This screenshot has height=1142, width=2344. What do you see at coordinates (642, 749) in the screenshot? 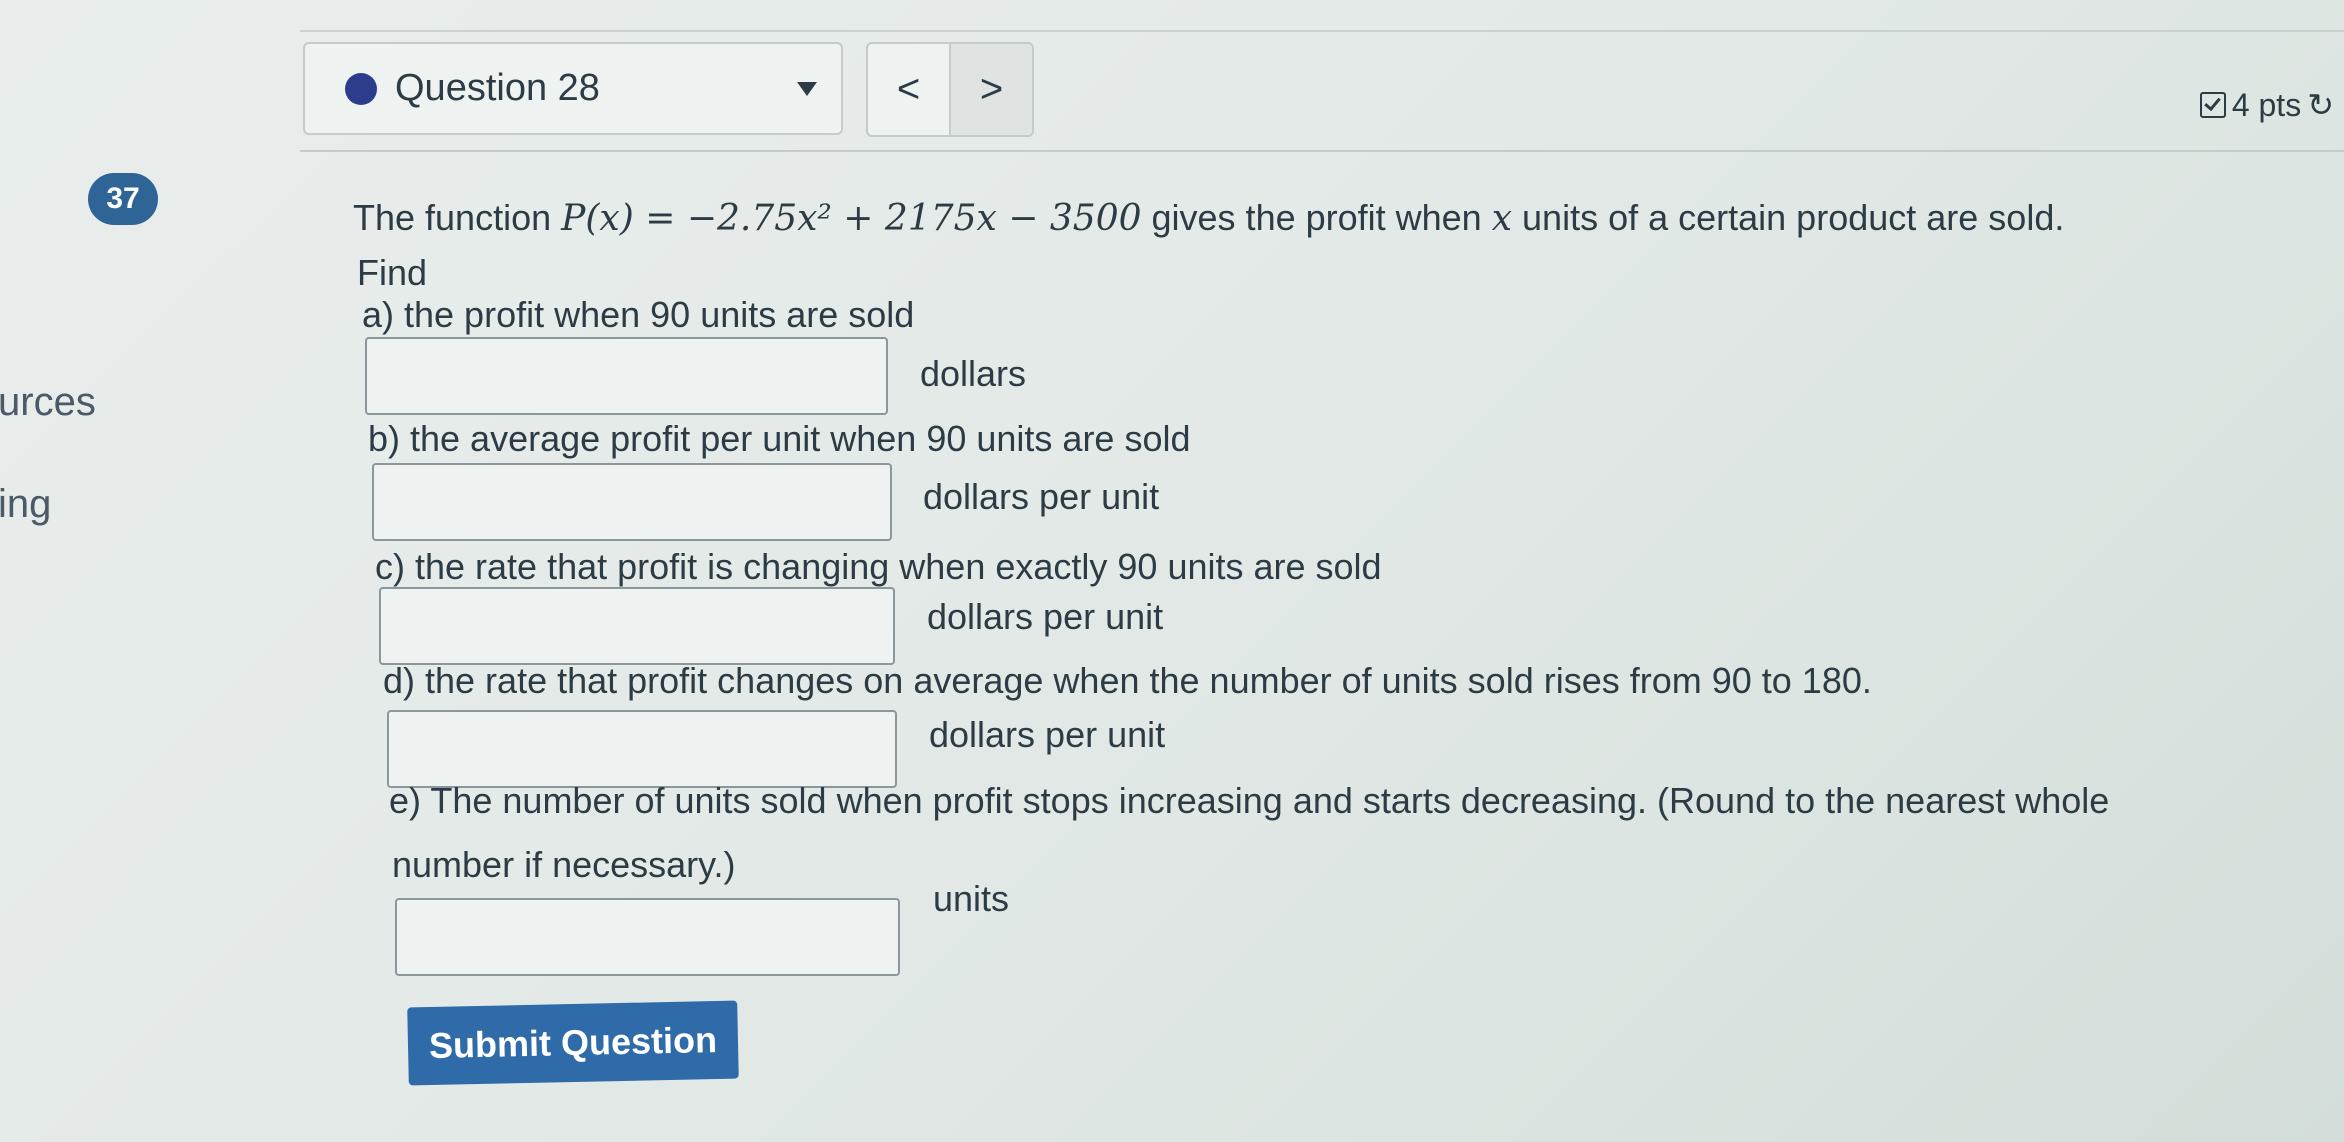
I see `part-d-answer-input` at bounding box center [642, 749].